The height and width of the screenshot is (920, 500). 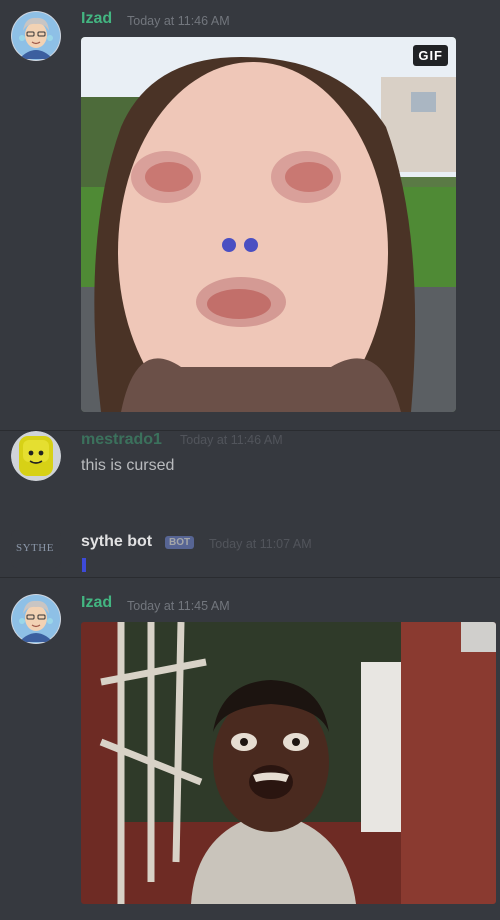 What do you see at coordinates (84, 565) in the screenshot?
I see `bot-message-bar` at bounding box center [84, 565].